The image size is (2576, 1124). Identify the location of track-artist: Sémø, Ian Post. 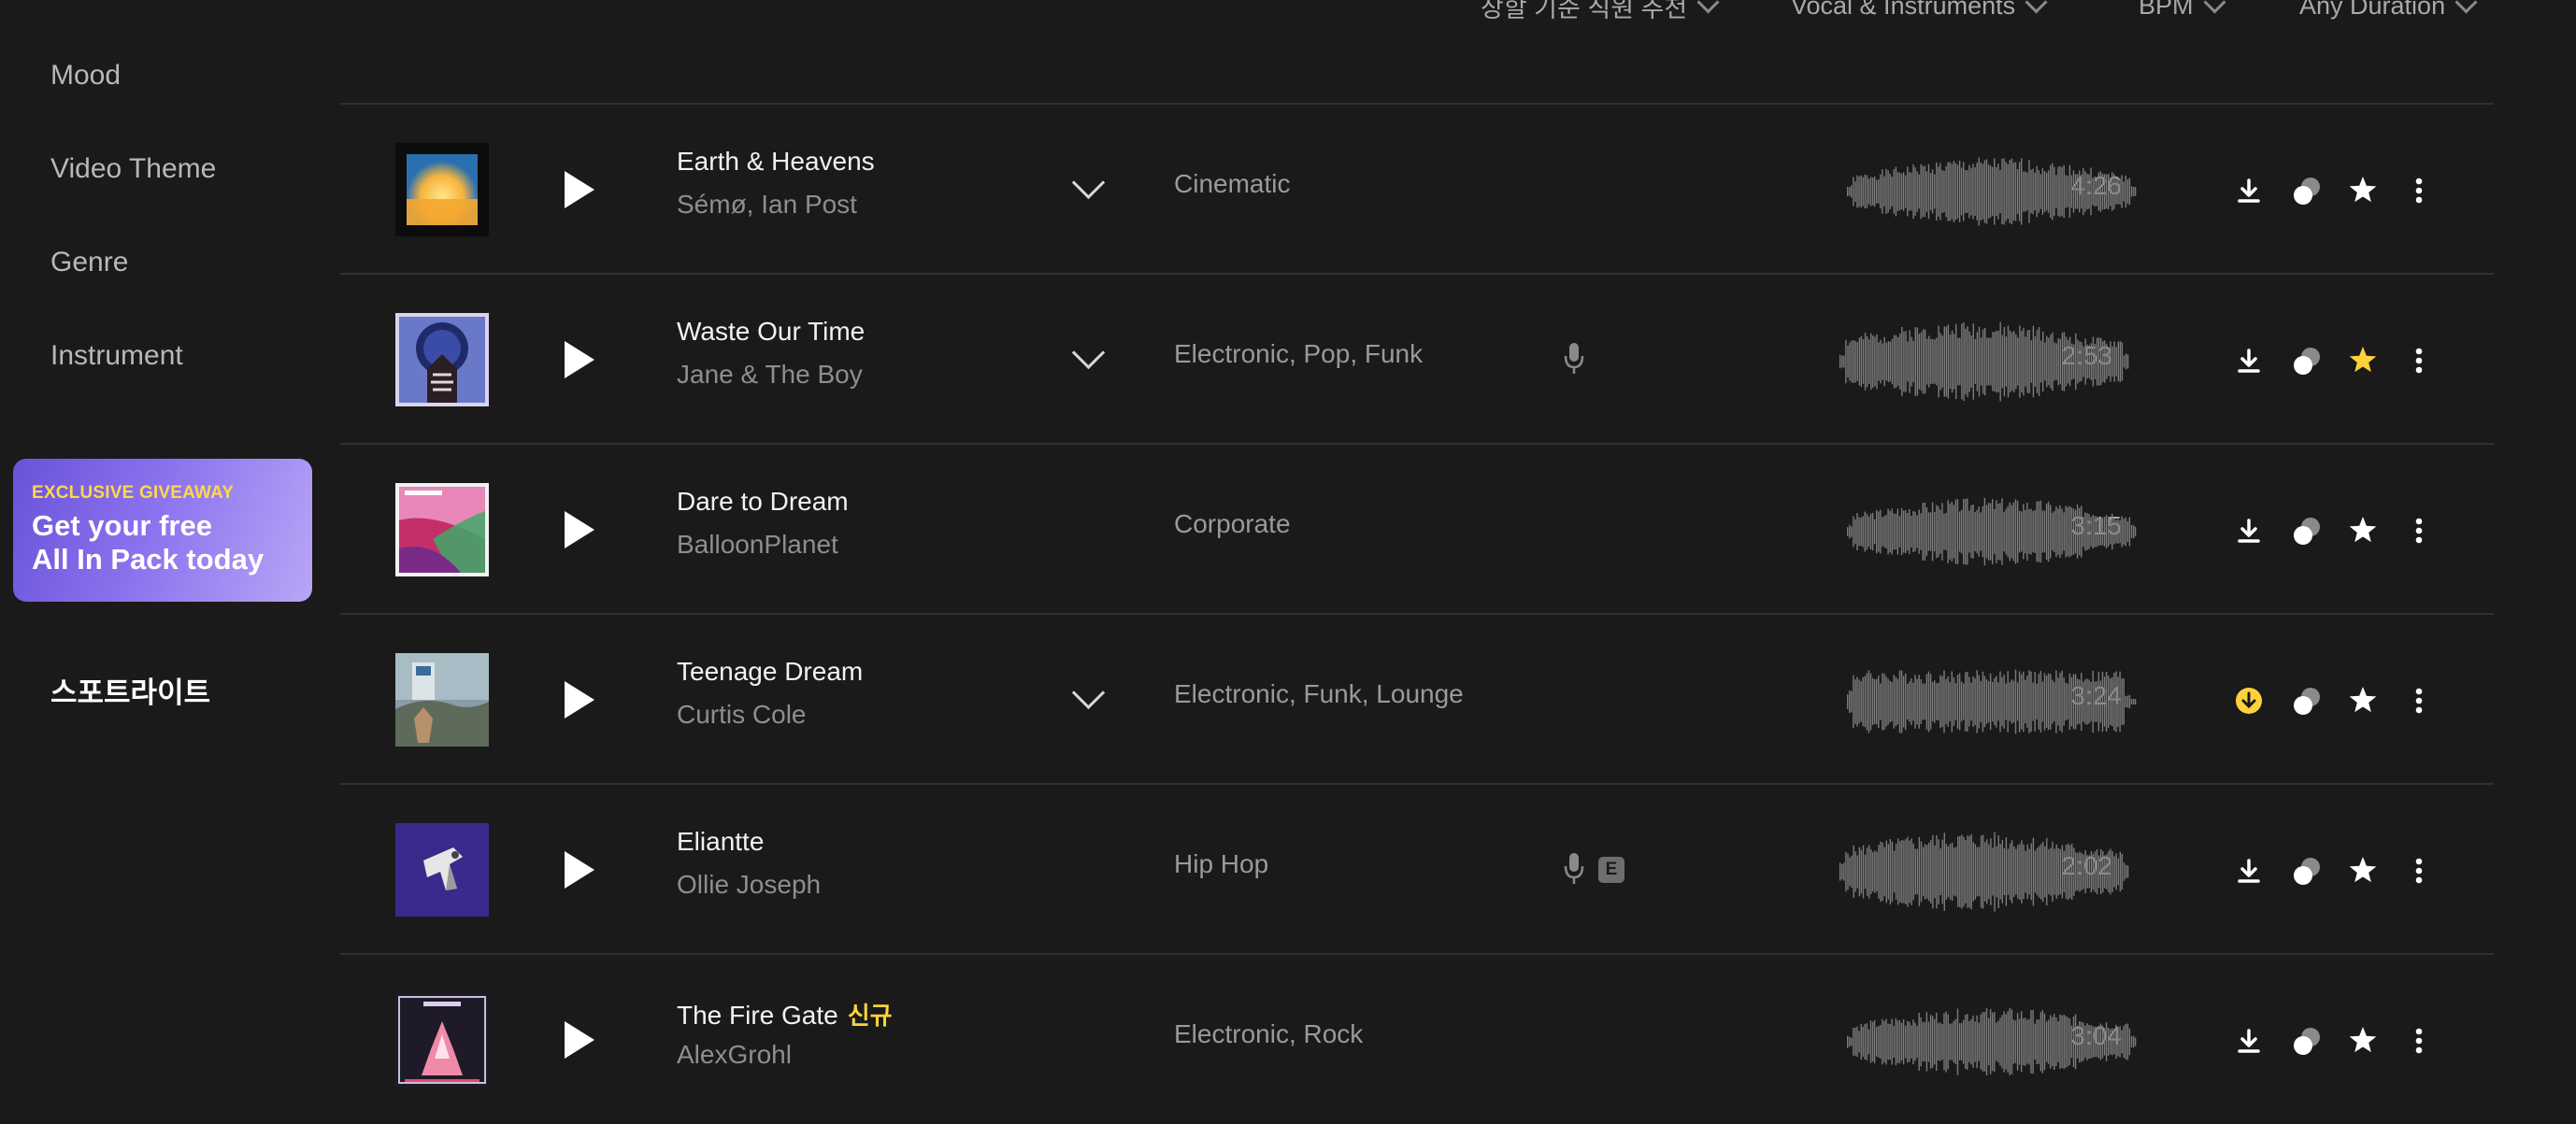
(767, 205).